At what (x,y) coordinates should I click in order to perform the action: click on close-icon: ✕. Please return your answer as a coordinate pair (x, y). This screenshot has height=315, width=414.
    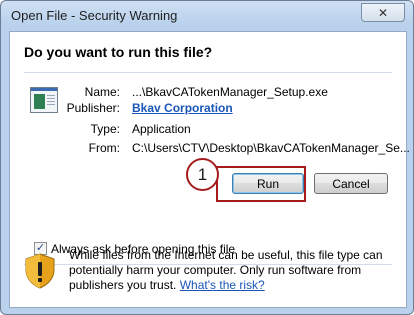
    Looking at the image, I should click on (383, 12).